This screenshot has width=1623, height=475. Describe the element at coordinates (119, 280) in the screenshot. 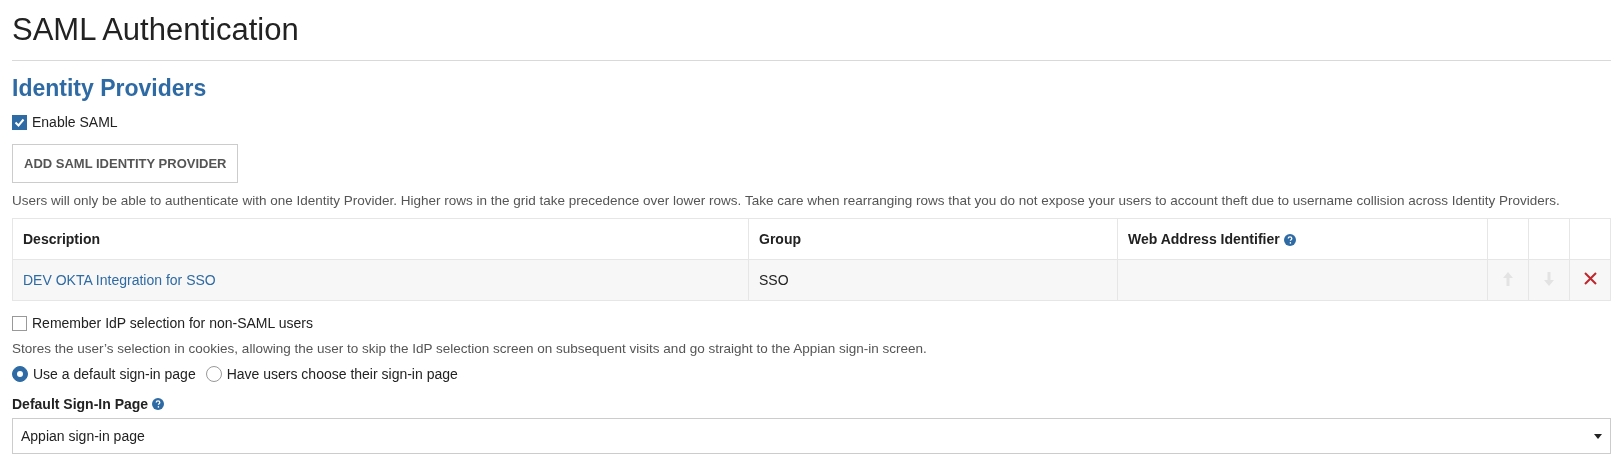

I see `provider-link: DEV OKTA Integration for SSO` at that location.